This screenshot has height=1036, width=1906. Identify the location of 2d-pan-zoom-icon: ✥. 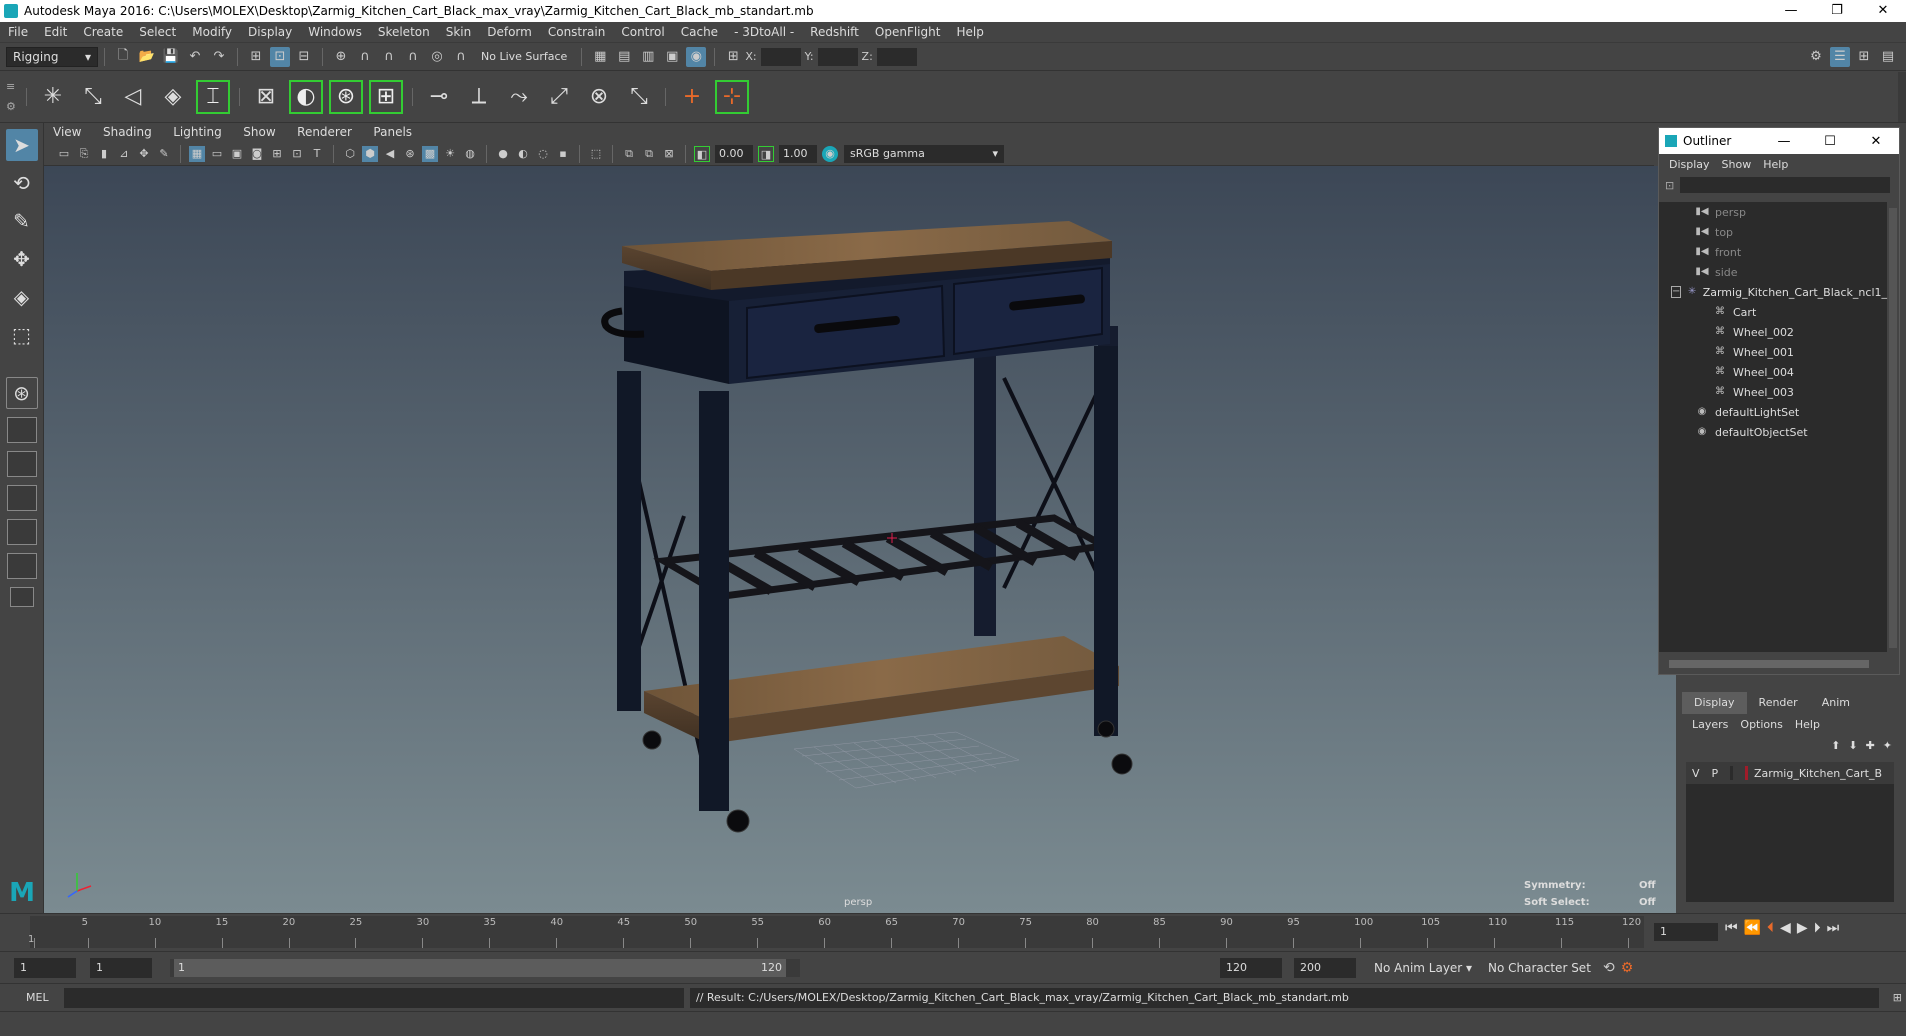
(144, 154).